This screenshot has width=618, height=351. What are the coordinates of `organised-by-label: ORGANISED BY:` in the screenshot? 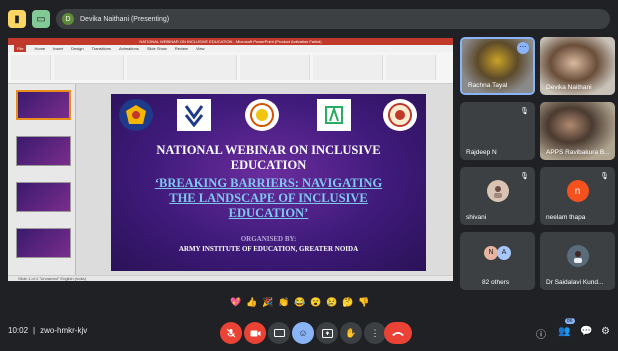 It's located at (268, 239).